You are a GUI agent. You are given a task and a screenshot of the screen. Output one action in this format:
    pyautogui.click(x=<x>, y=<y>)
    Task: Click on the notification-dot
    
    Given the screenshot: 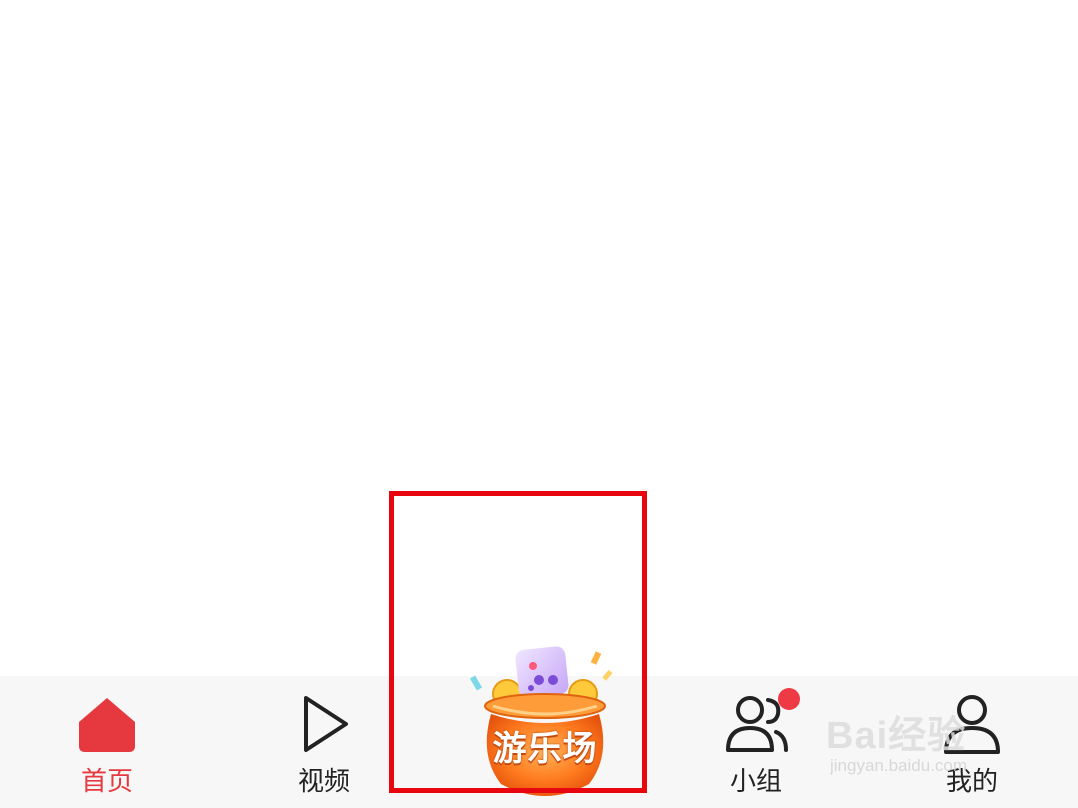 What is the action you would take?
    pyautogui.click(x=789, y=699)
    